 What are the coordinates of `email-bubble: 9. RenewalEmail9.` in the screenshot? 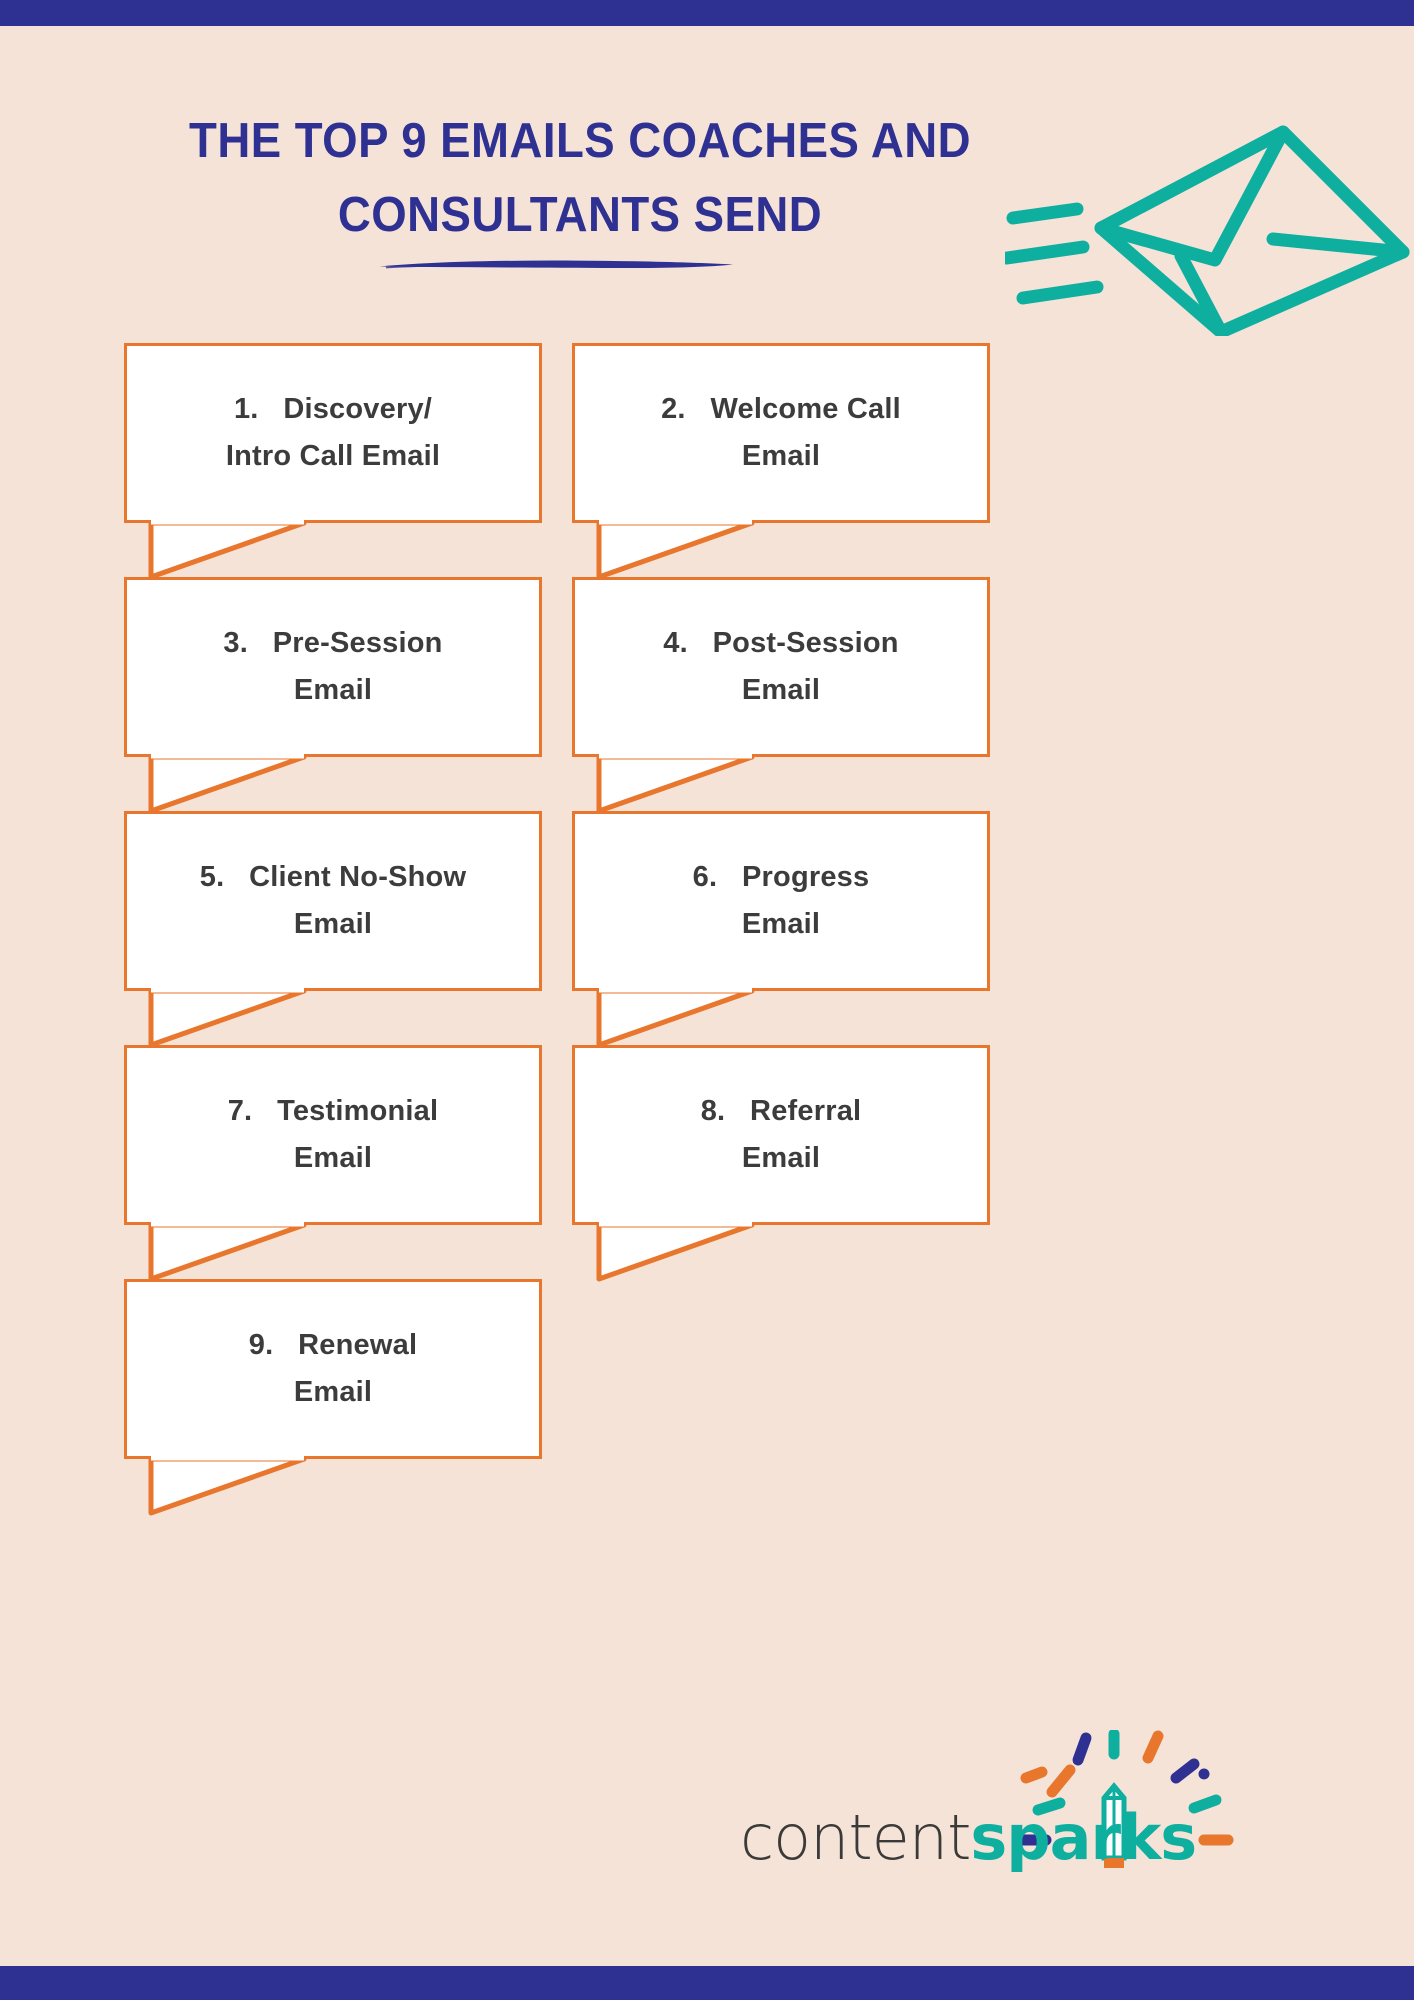 It's located at (333, 1397).